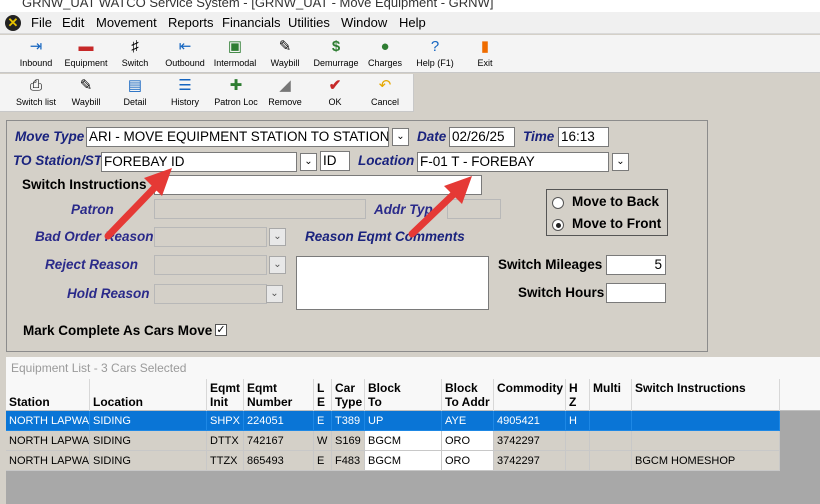 This screenshot has height=504, width=820. What do you see at coordinates (364, 22) in the screenshot?
I see `menu-window: Window` at bounding box center [364, 22].